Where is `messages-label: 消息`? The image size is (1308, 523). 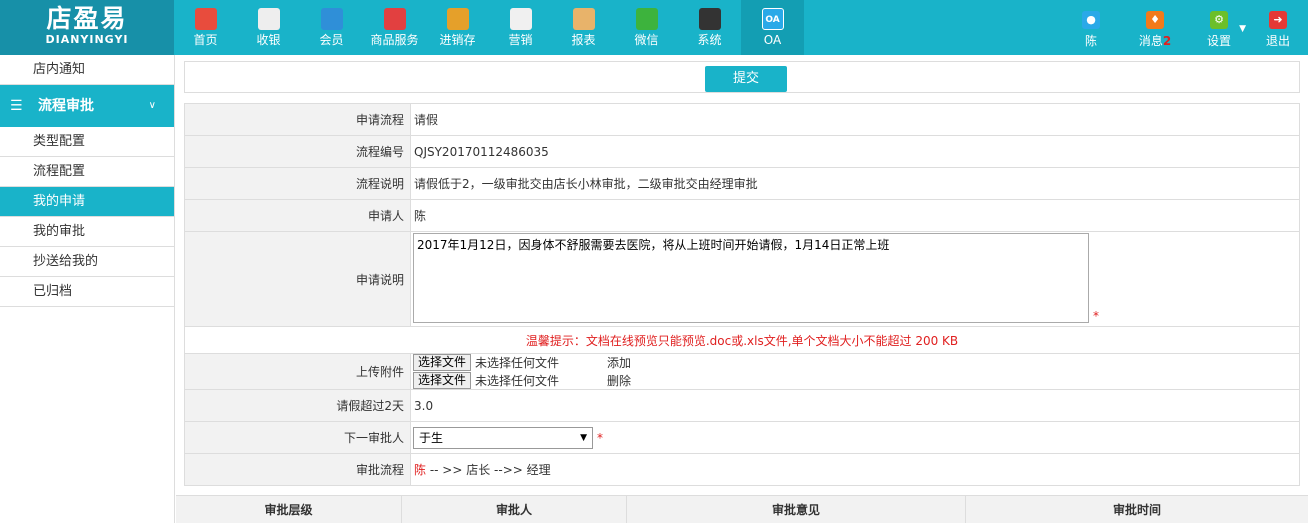
messages-label: 消息 is located at coordinates (1150, 41).